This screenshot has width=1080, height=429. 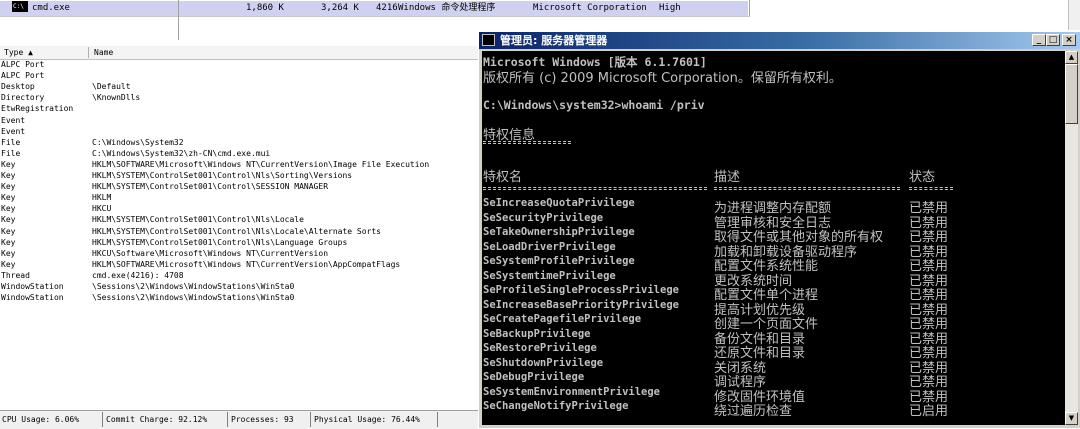 I want to click on scroll-thumb, so click(x=1071, y=94).